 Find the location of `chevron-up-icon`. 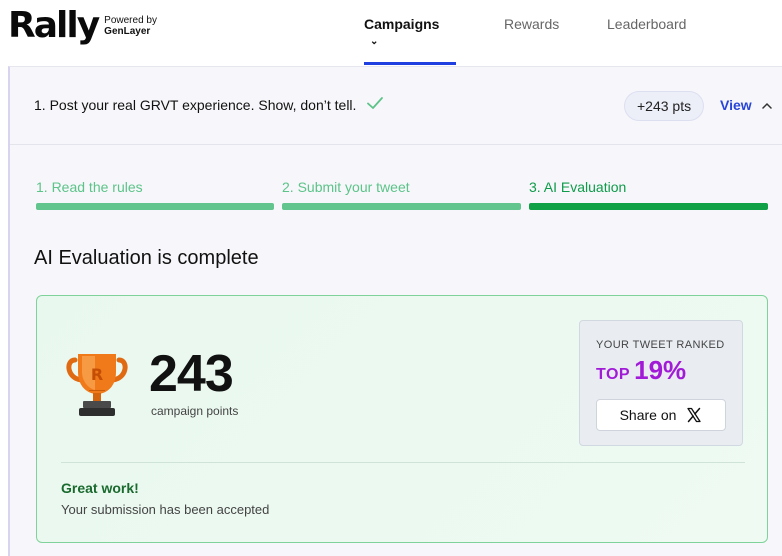

chevron-up-icon is located at coordinates (767, 106).